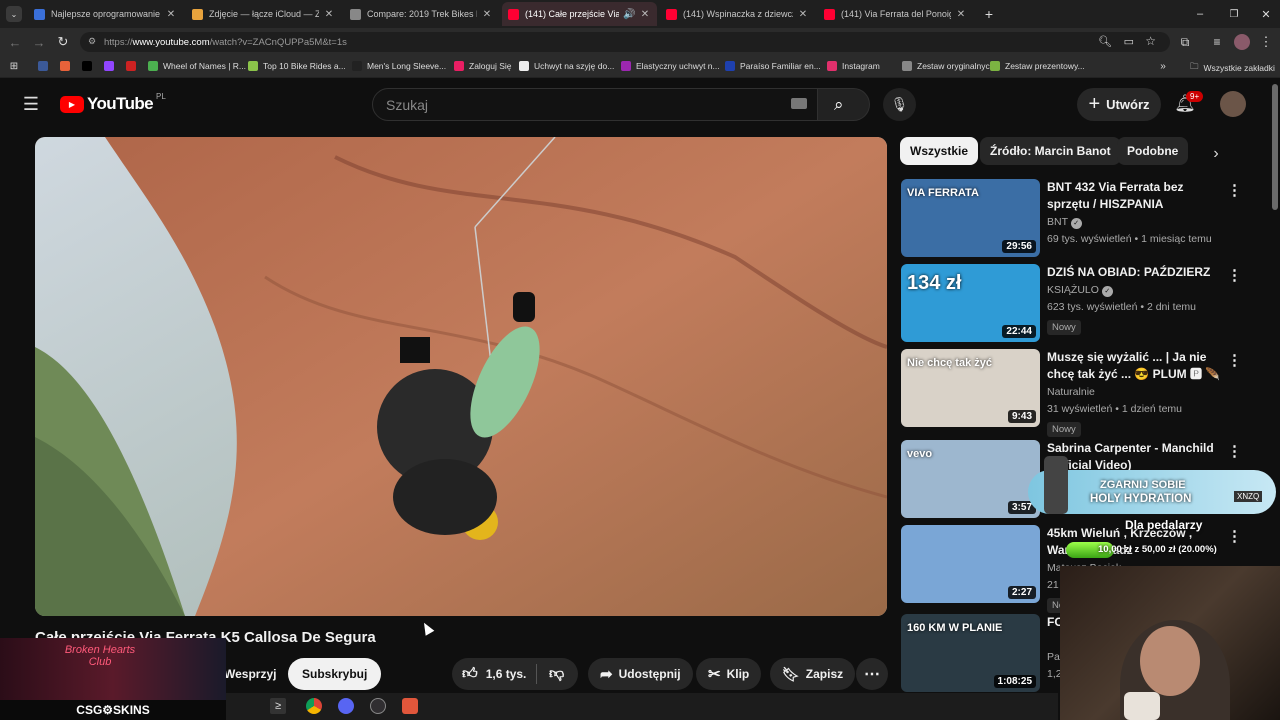 The image size is (1280, 720). I want to click on new-tab-button: +, so click(989, 14).